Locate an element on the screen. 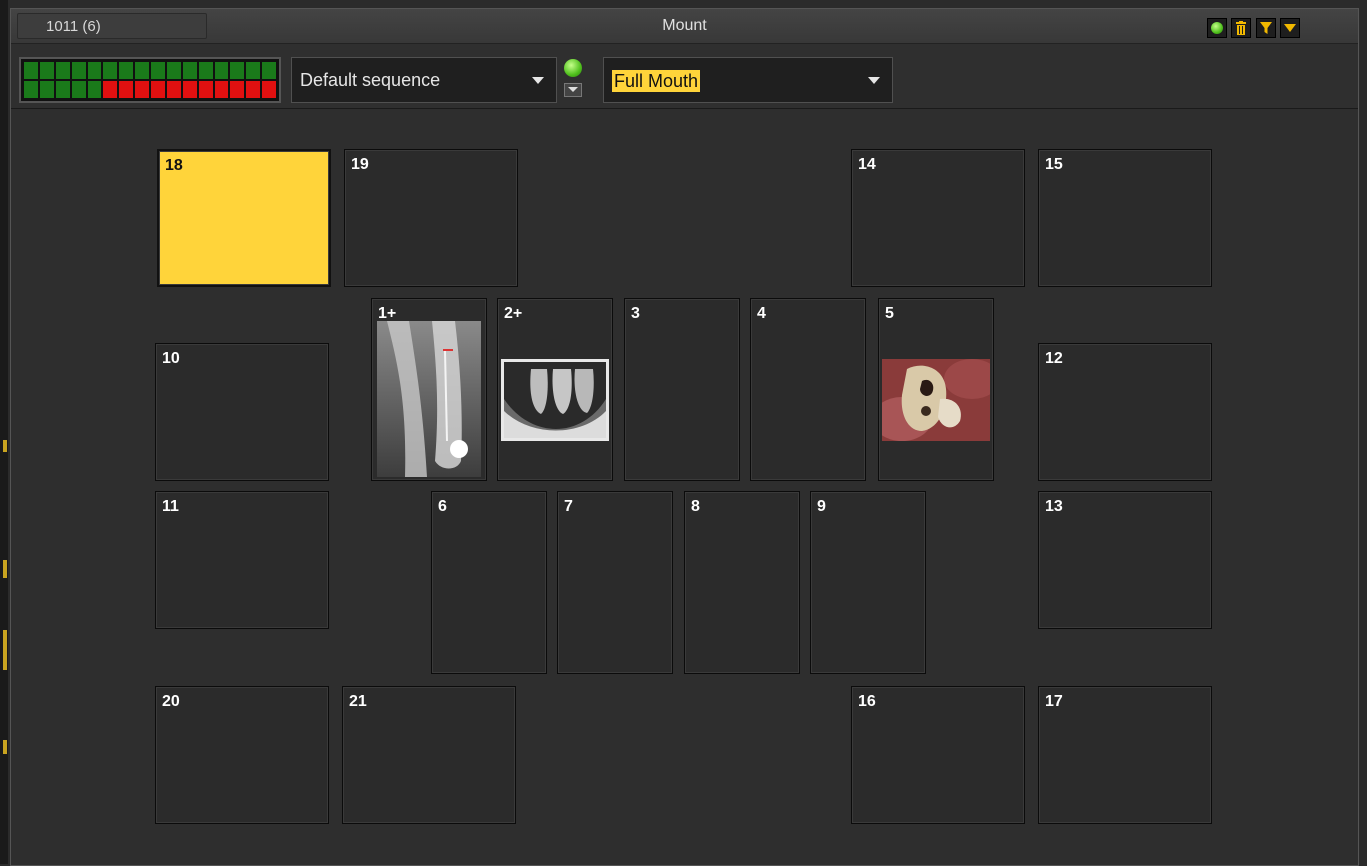  mount-slot-17: 17 is located at coordinates (1125, 755).